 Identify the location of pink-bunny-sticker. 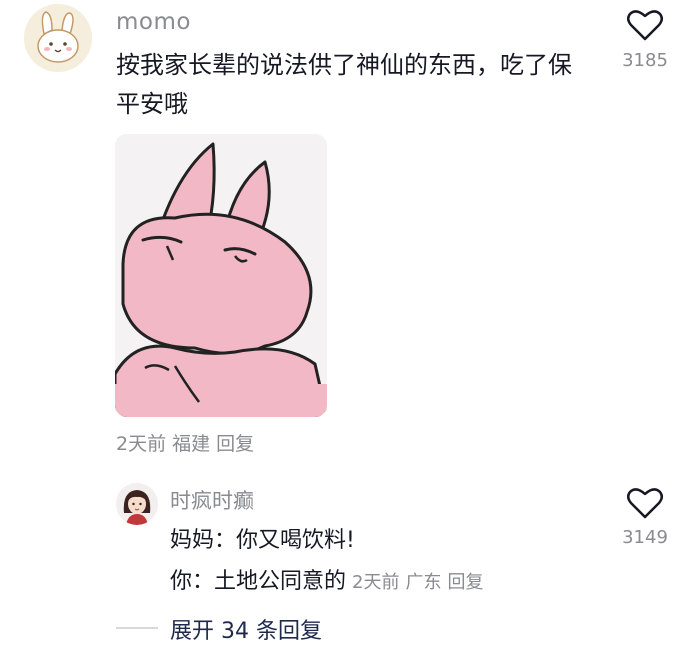
(221, 275).